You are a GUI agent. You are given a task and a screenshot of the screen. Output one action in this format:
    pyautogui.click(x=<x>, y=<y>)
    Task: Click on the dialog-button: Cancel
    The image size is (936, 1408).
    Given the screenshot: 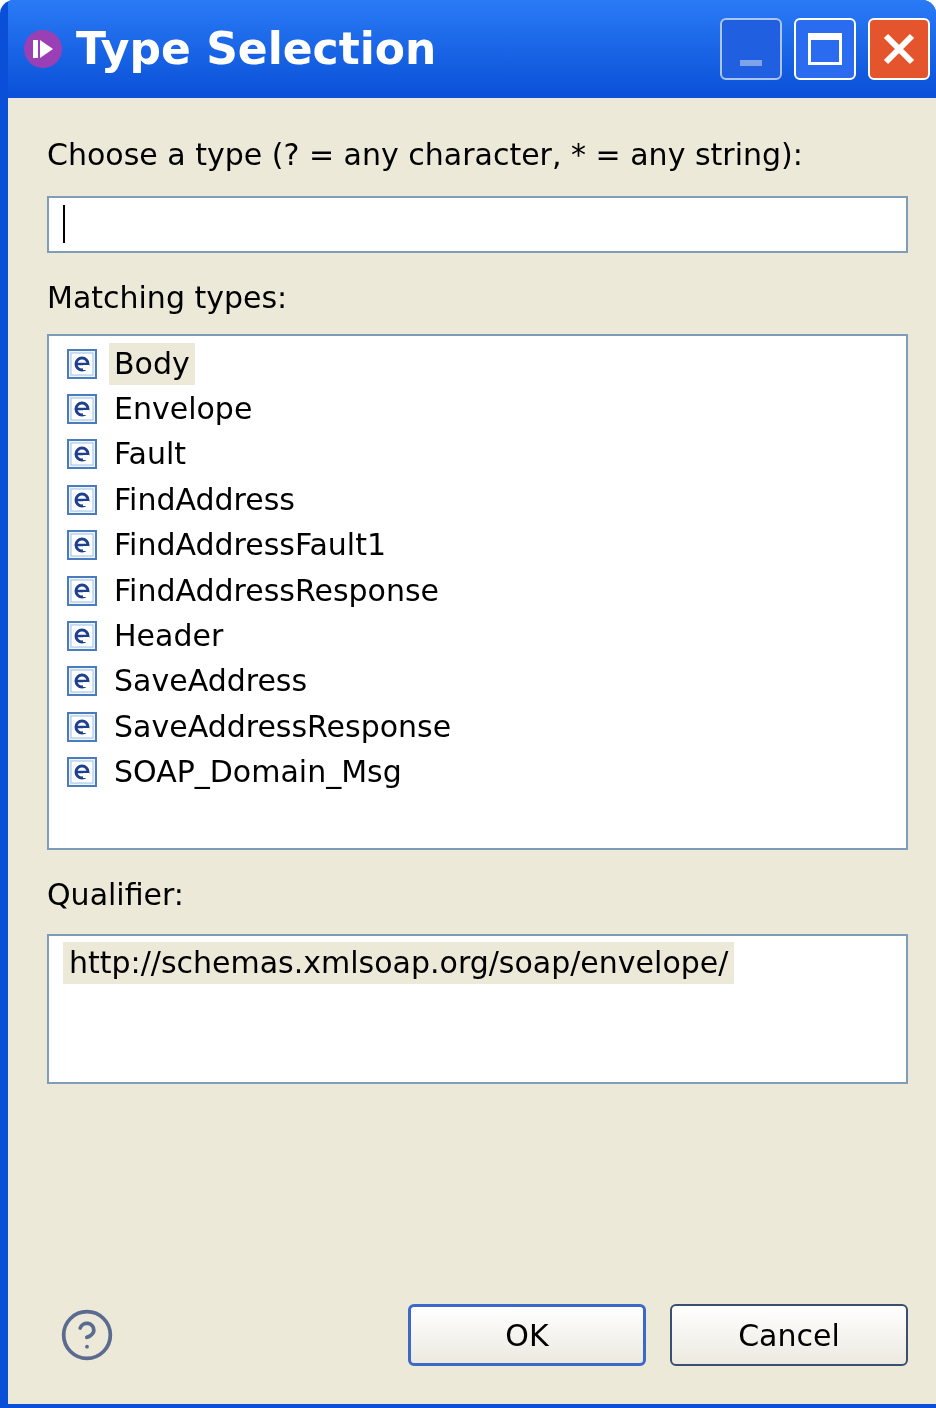 What is the action you would take?
    pyautogui.click(x=789, y=1335)
    